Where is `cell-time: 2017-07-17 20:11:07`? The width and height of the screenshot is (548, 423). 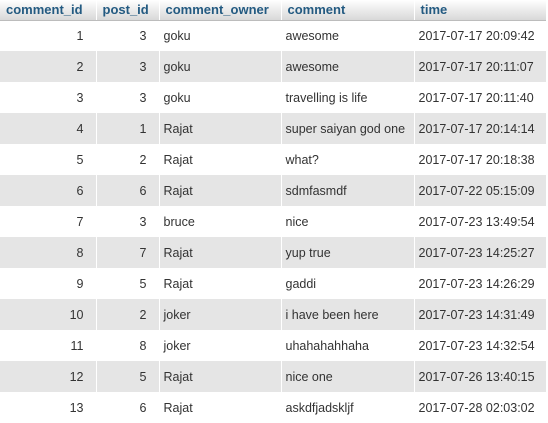
cell-time: 2017-07-17 20:11:07 is located at coordinates (480, 66).